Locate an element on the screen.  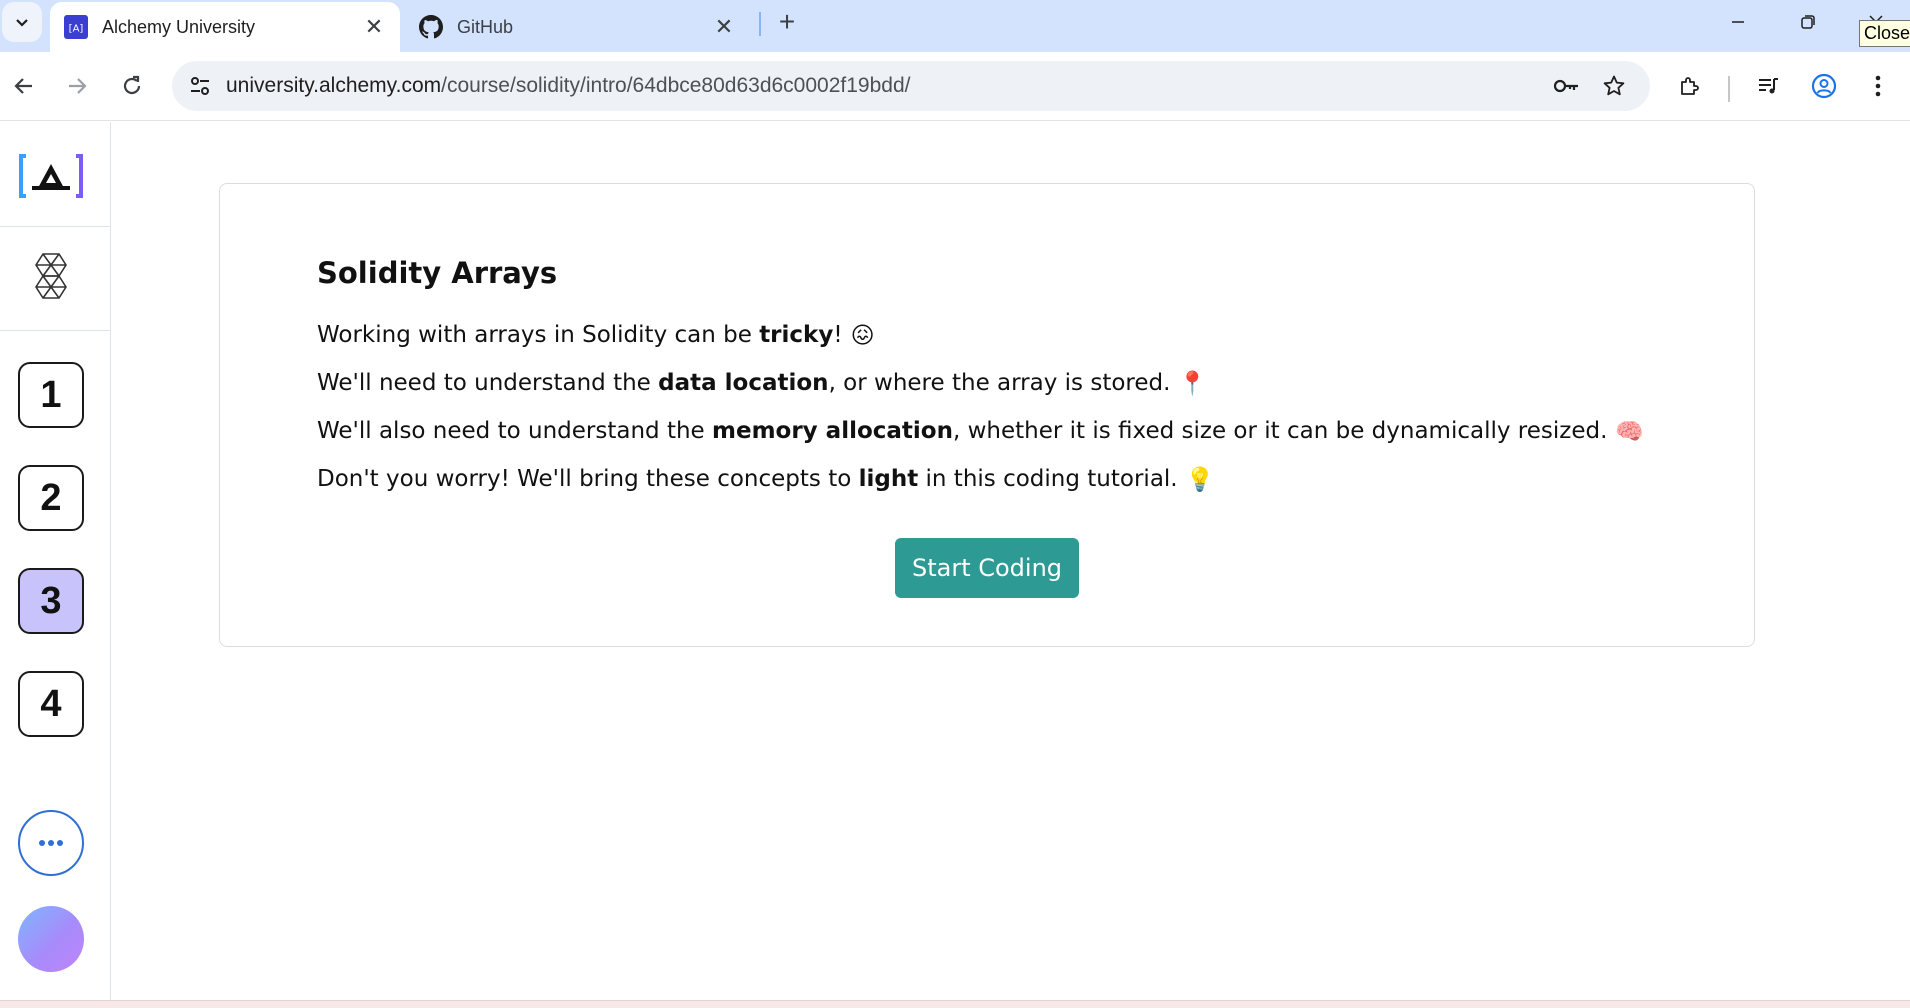
bookmark-button is located at coordinates (1614, 86).